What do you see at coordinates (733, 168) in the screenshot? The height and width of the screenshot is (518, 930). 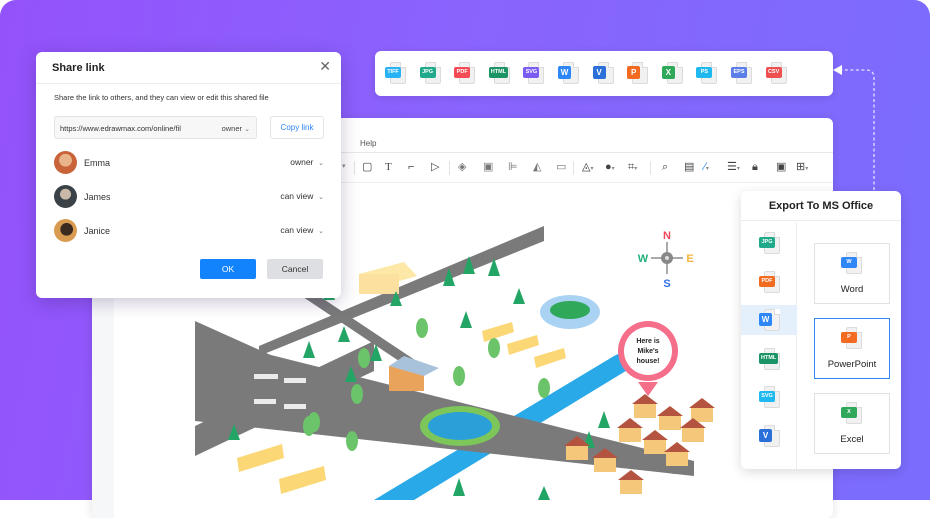 I see `line-style-icon: ☰▾` at bounding box center [733, 168].